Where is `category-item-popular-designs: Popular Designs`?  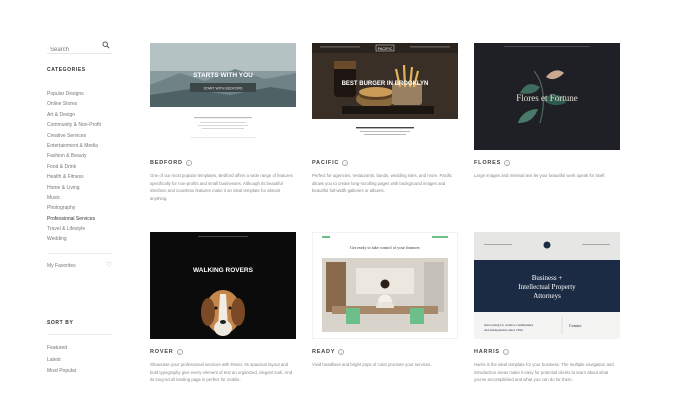 category-item-popular-designs: Popular Designs is located at coordinates (79, 94).